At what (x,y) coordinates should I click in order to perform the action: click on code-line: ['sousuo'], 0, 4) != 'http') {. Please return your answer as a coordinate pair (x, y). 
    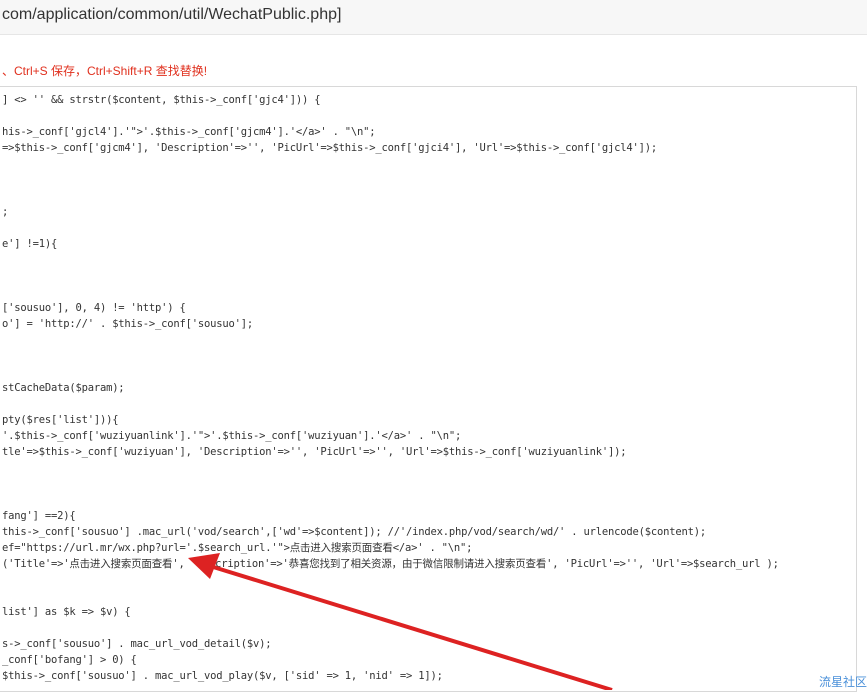
    Looking at the image, I should click on (94, 308).